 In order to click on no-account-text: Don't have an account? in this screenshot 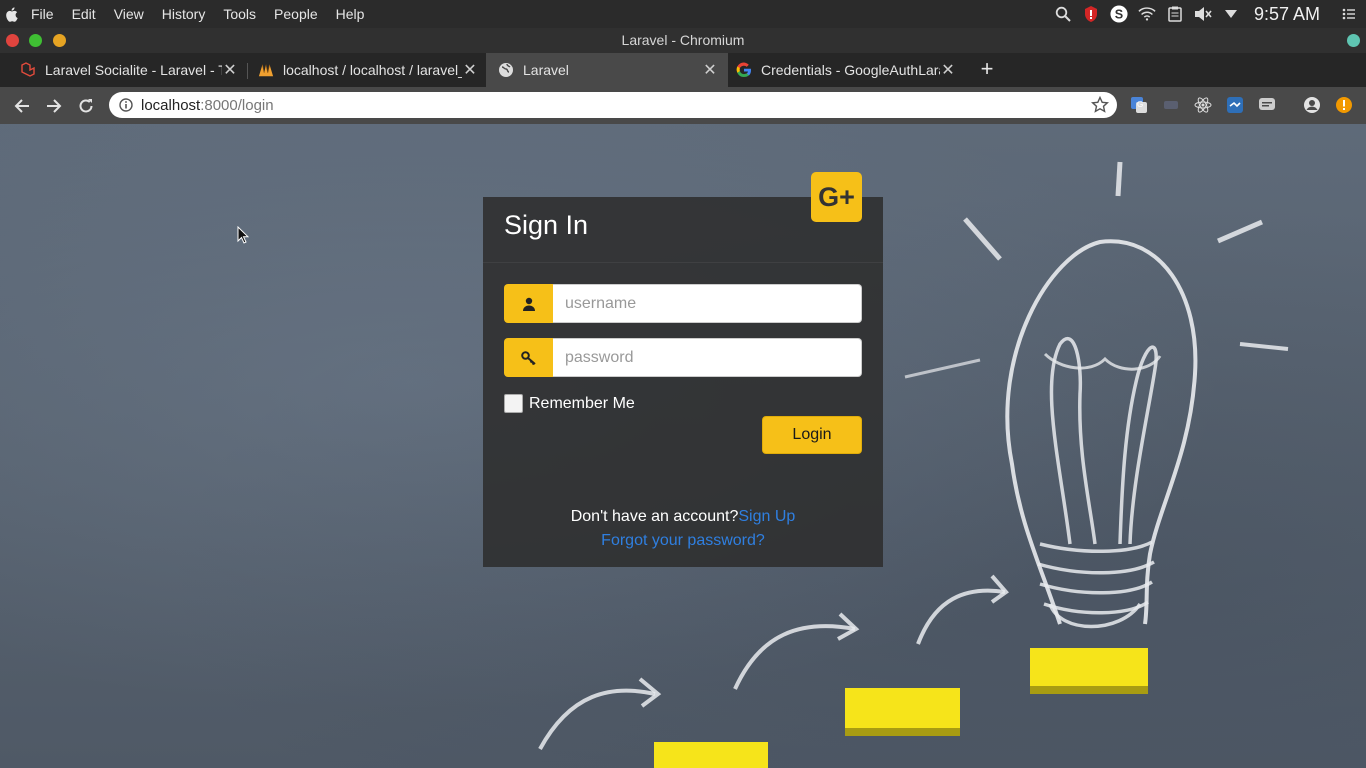, I will do `click(654, 516)`.